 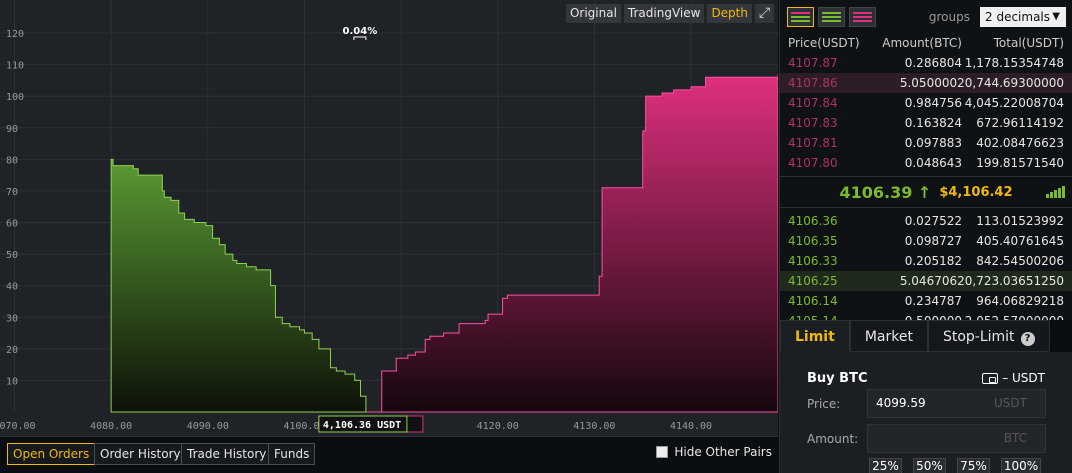 What do you see at coordinates (360, 31) in the screenshot?
I see `spread-label: 0.04%` at bounding box center [360, 31].